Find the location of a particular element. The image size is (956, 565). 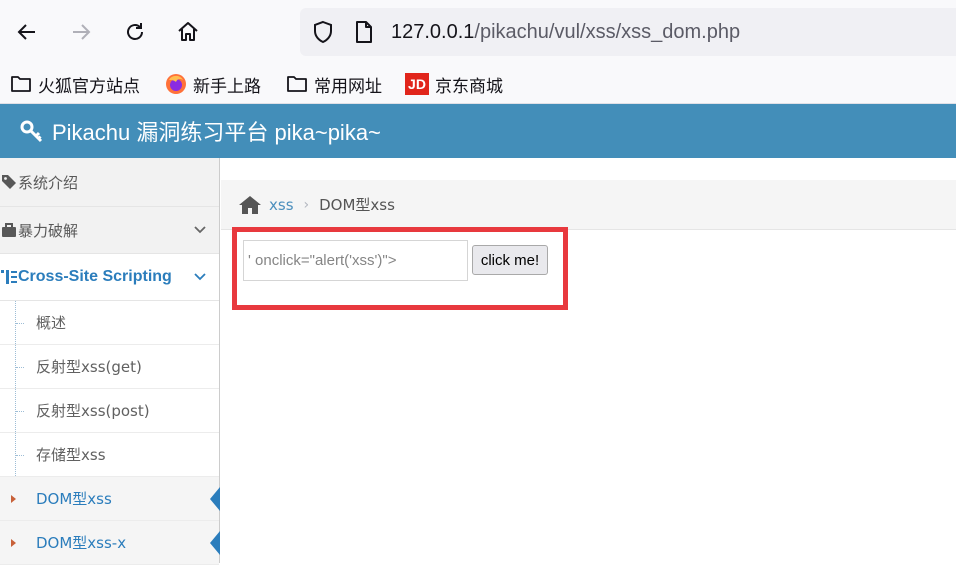

bookmark-firefox-site: 火狐官方站点 is located at coordinates (75, 84).